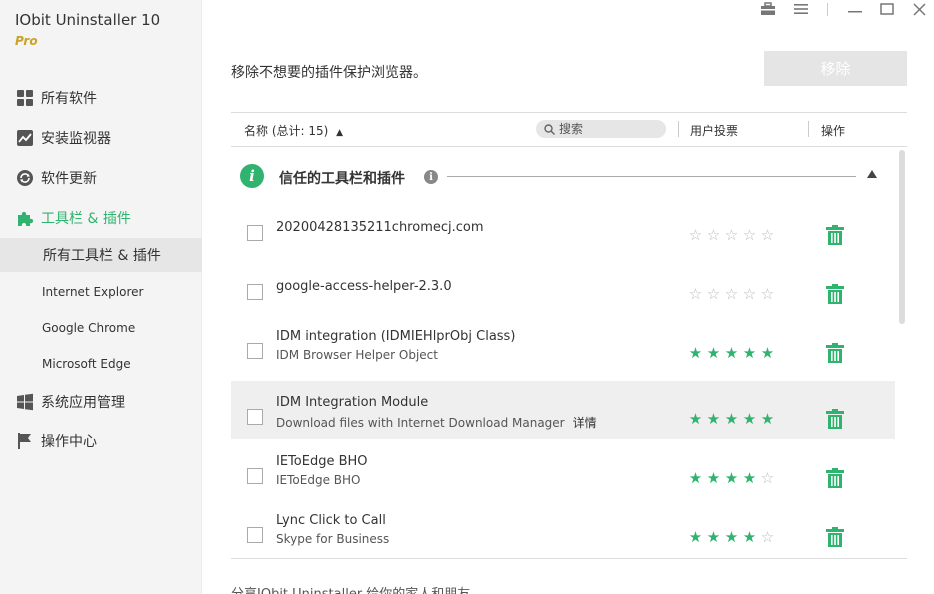  Describe the element at coordinates (855, 9) in the screenshot. I see `minimize-icon` at that location.